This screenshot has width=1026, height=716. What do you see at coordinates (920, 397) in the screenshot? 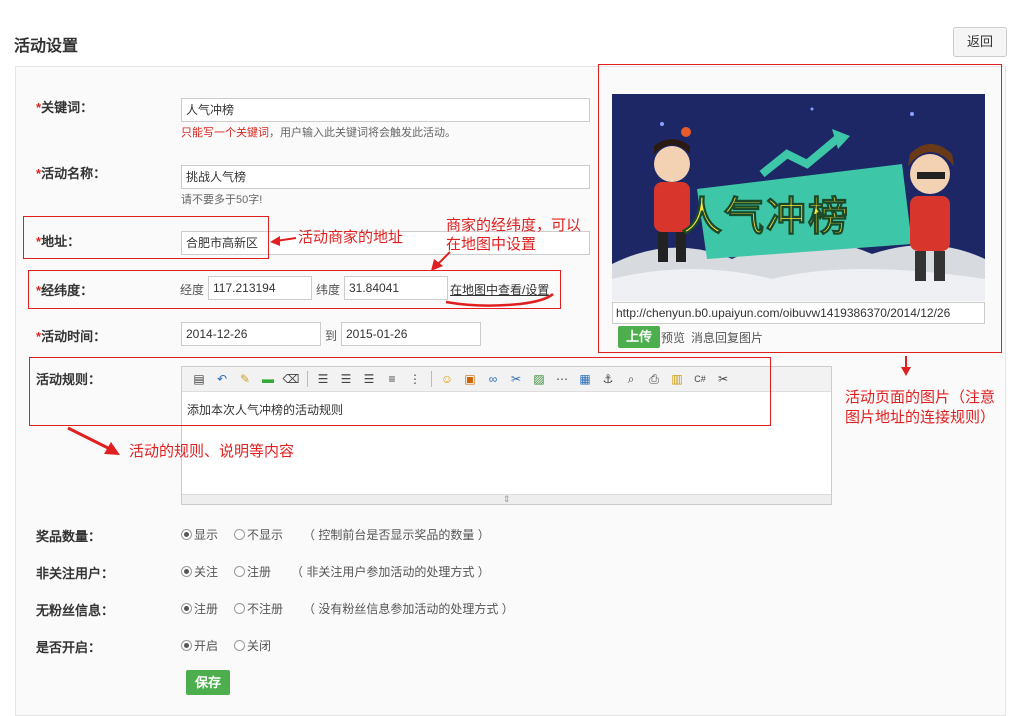
I see `image-annotation-line1: 活动页面的图片（注意` at bounding box center [920, 397].